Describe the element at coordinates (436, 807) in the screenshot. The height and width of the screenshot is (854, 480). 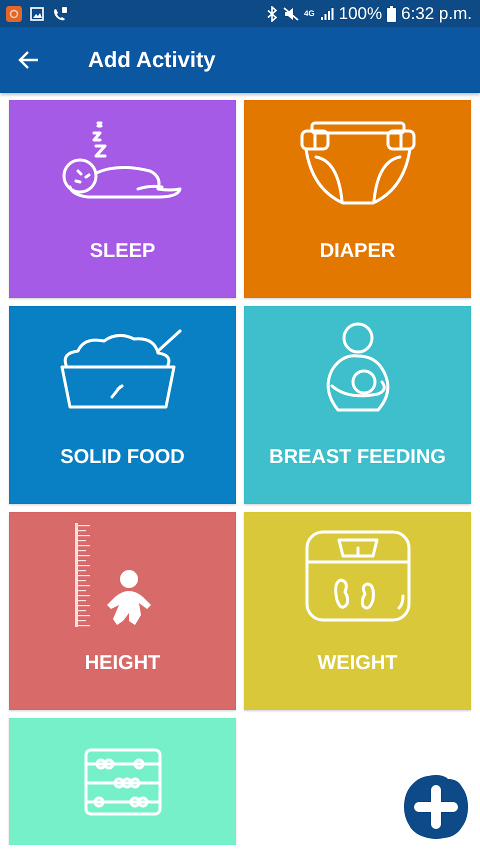
I see `add-button` at that location.